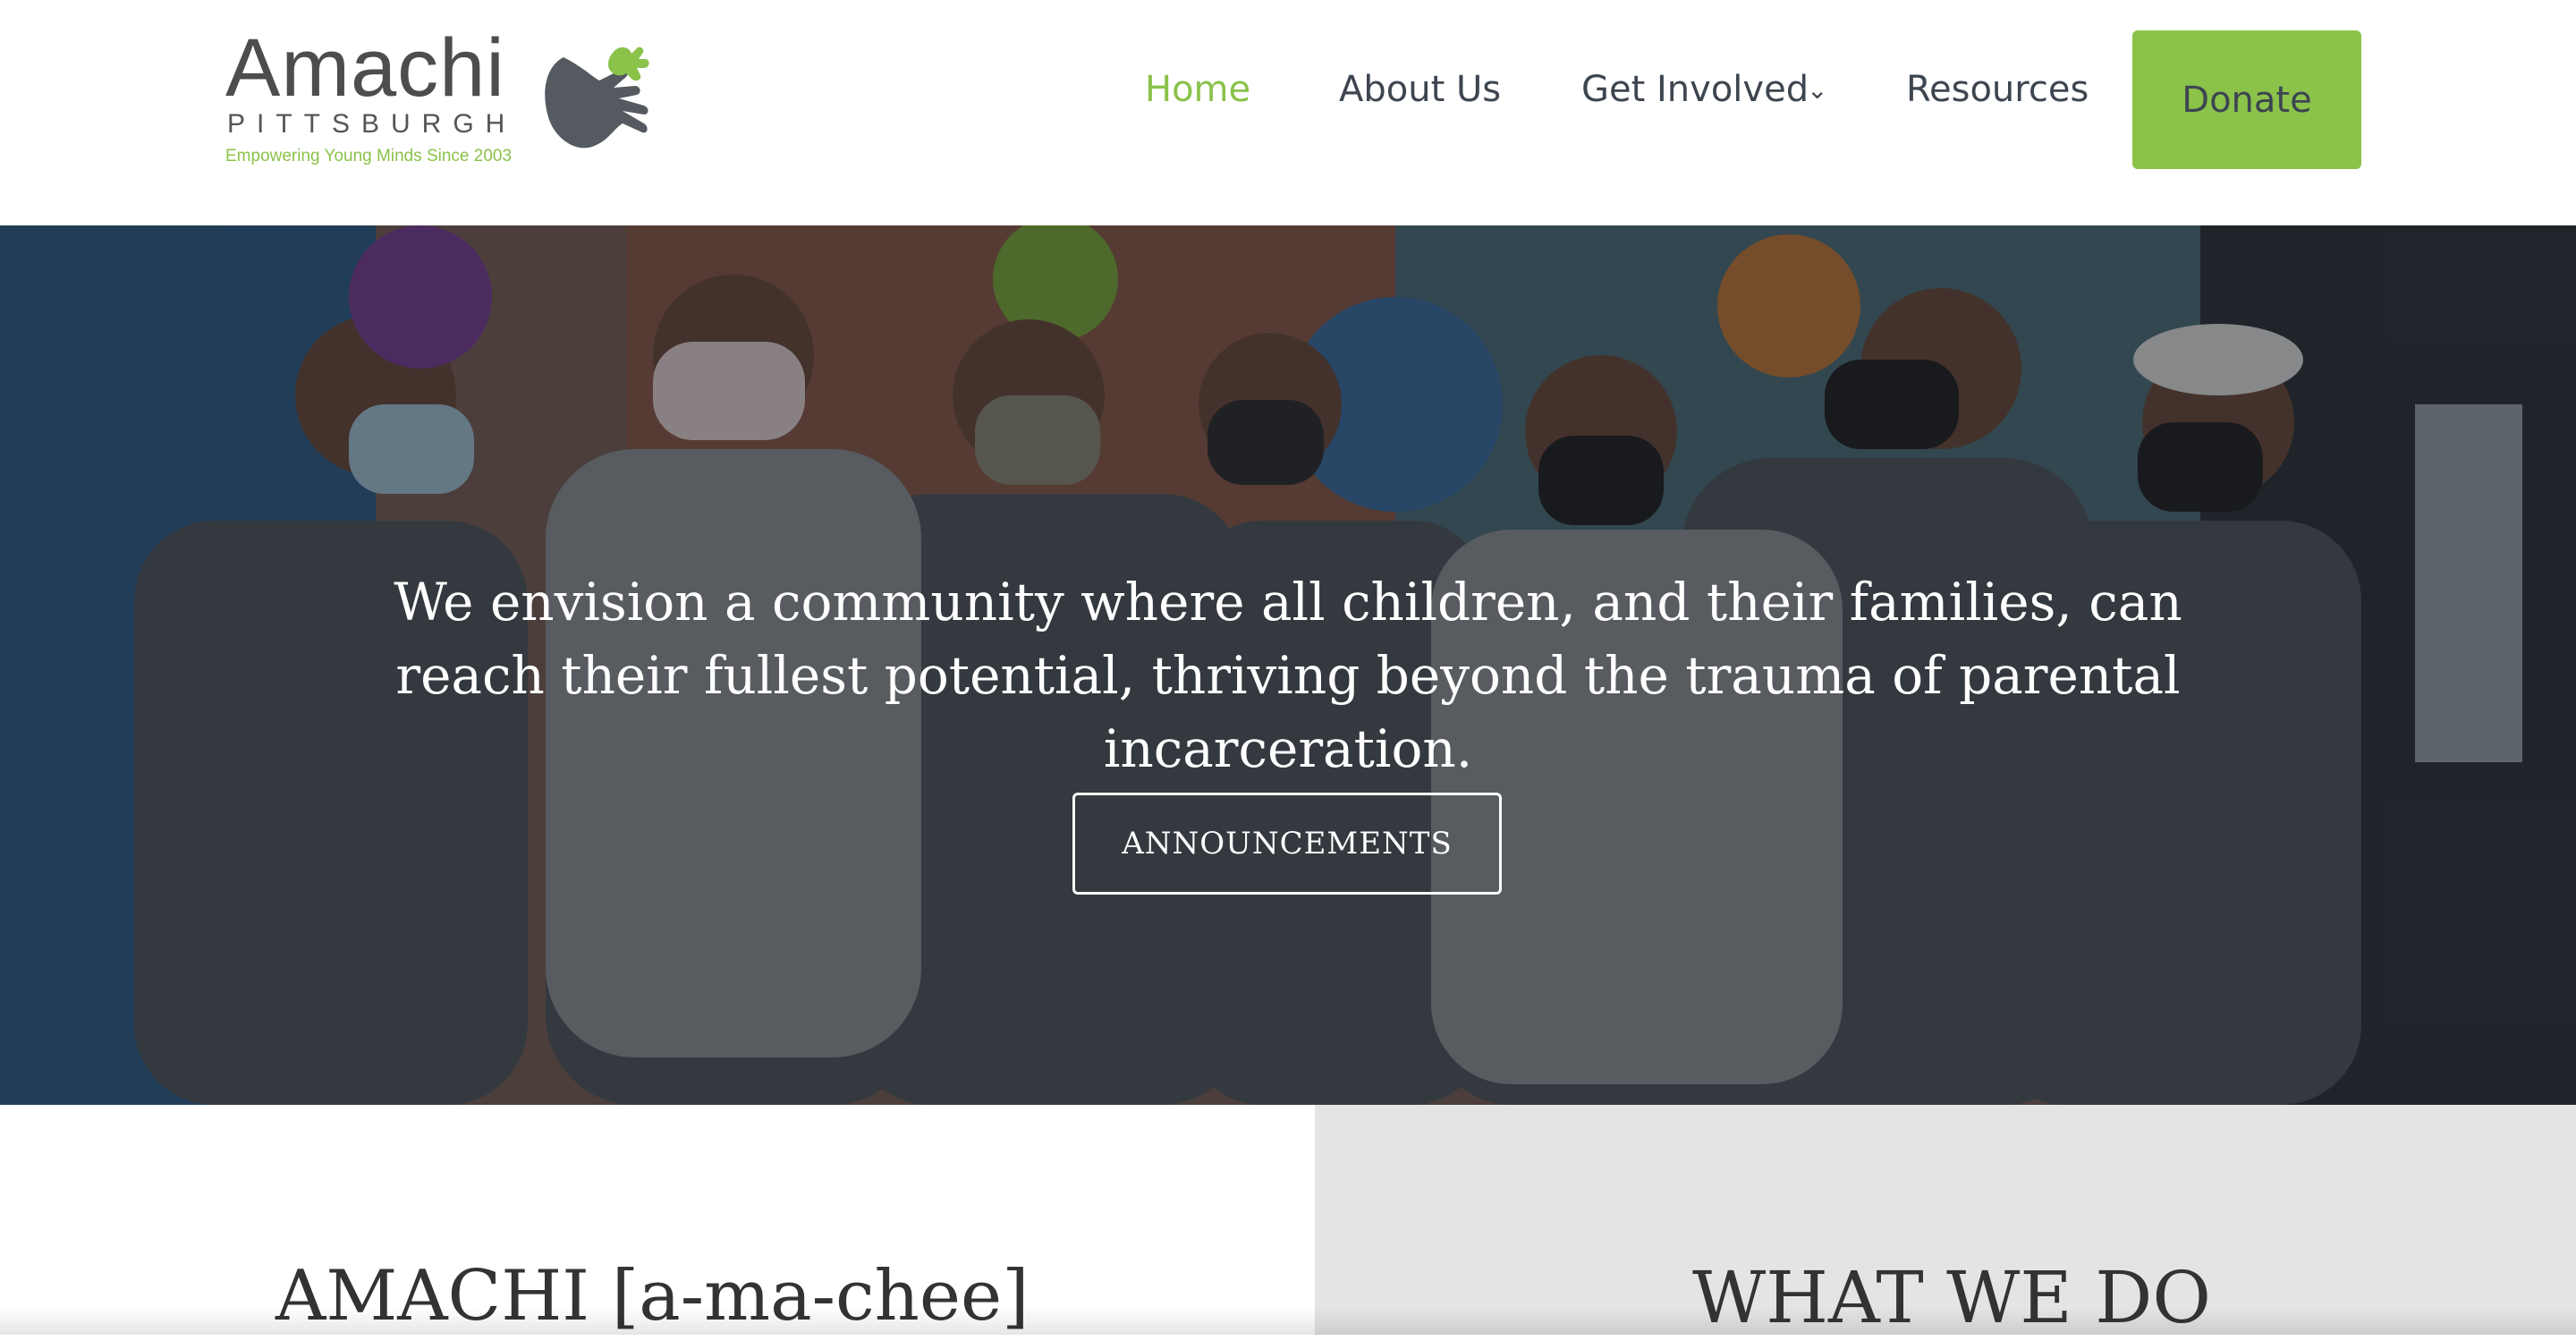  Describe the element at coordinates (1945, 1222) in the screenshot. I see `what-we-do-section: WHAT WE DO` at that location.